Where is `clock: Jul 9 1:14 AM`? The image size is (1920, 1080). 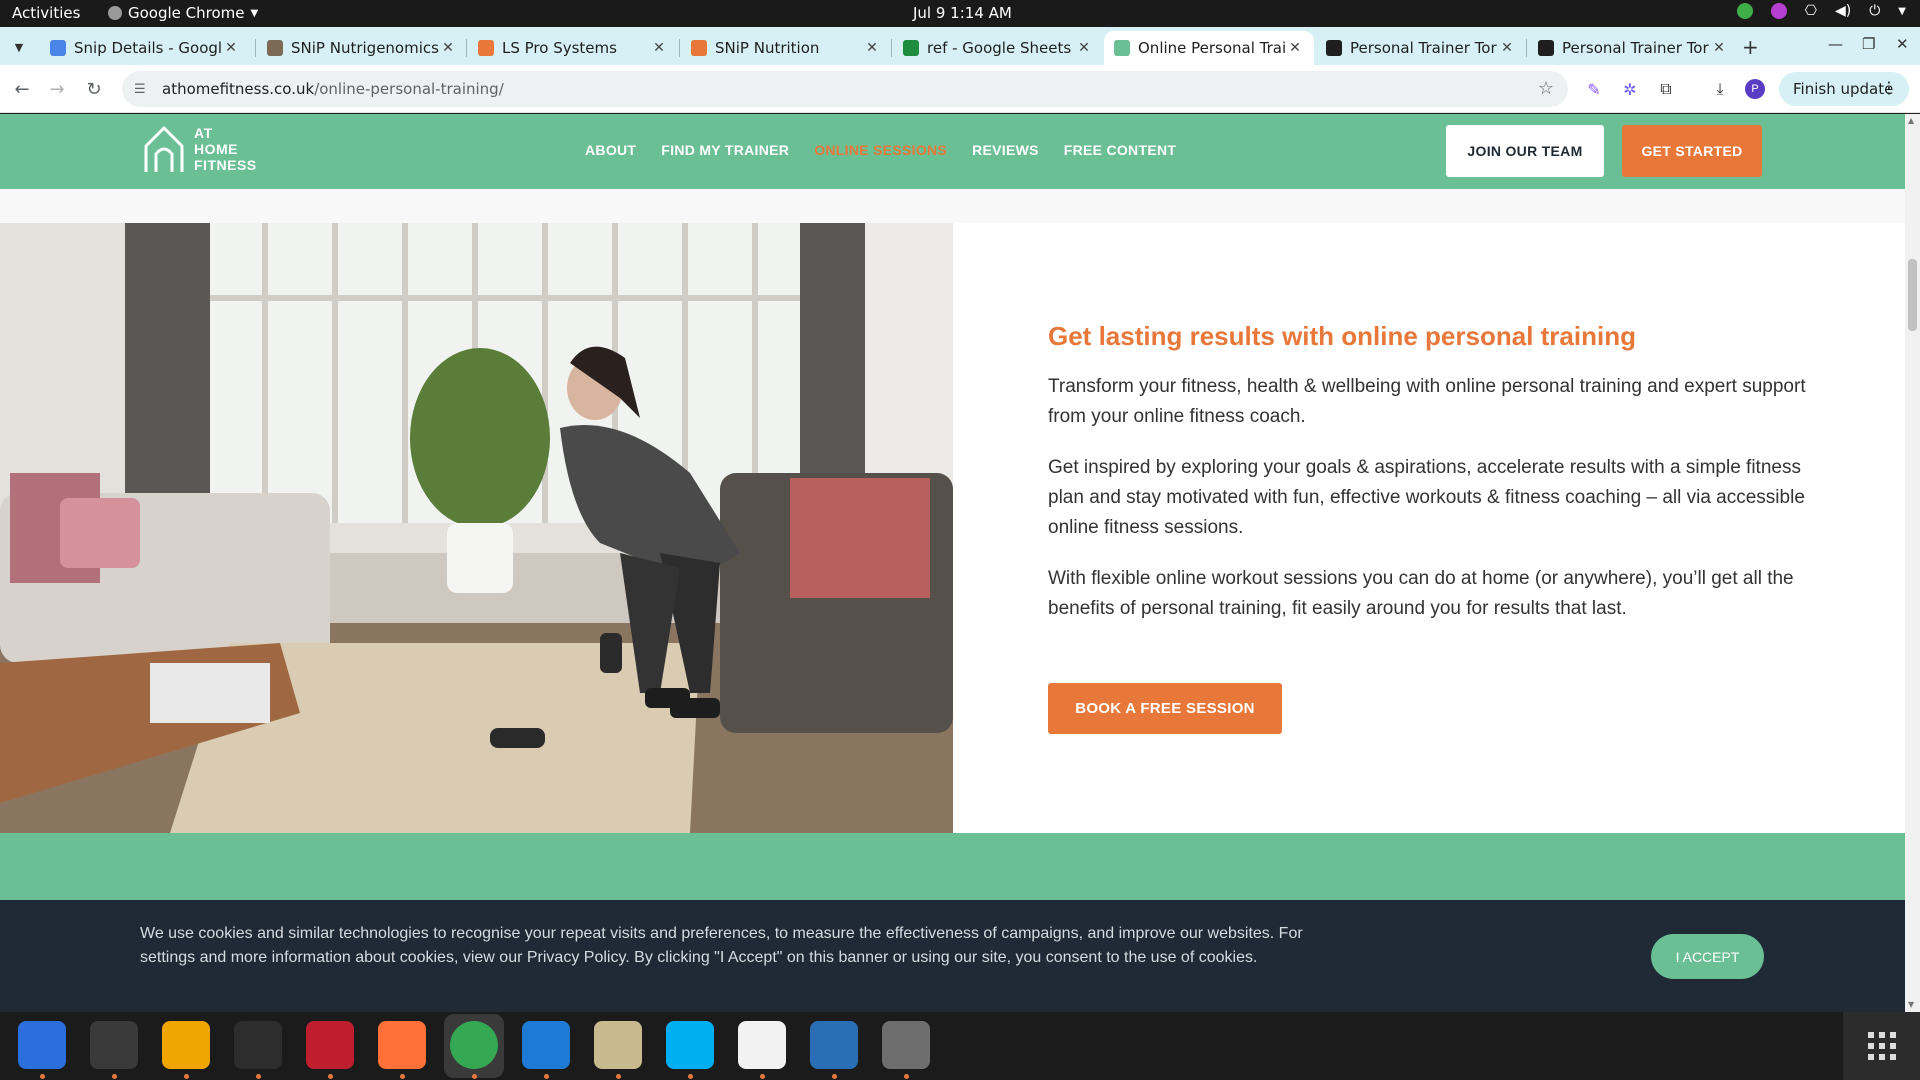
clock: Jul 9 1:14 AM is located at coordinates (962, 13).